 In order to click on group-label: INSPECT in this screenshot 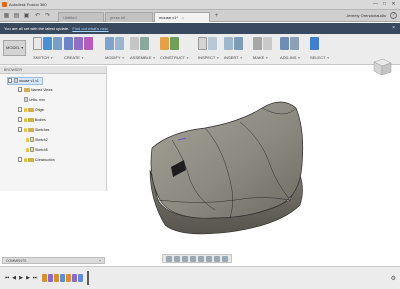, I will do `click(207, 57)`.